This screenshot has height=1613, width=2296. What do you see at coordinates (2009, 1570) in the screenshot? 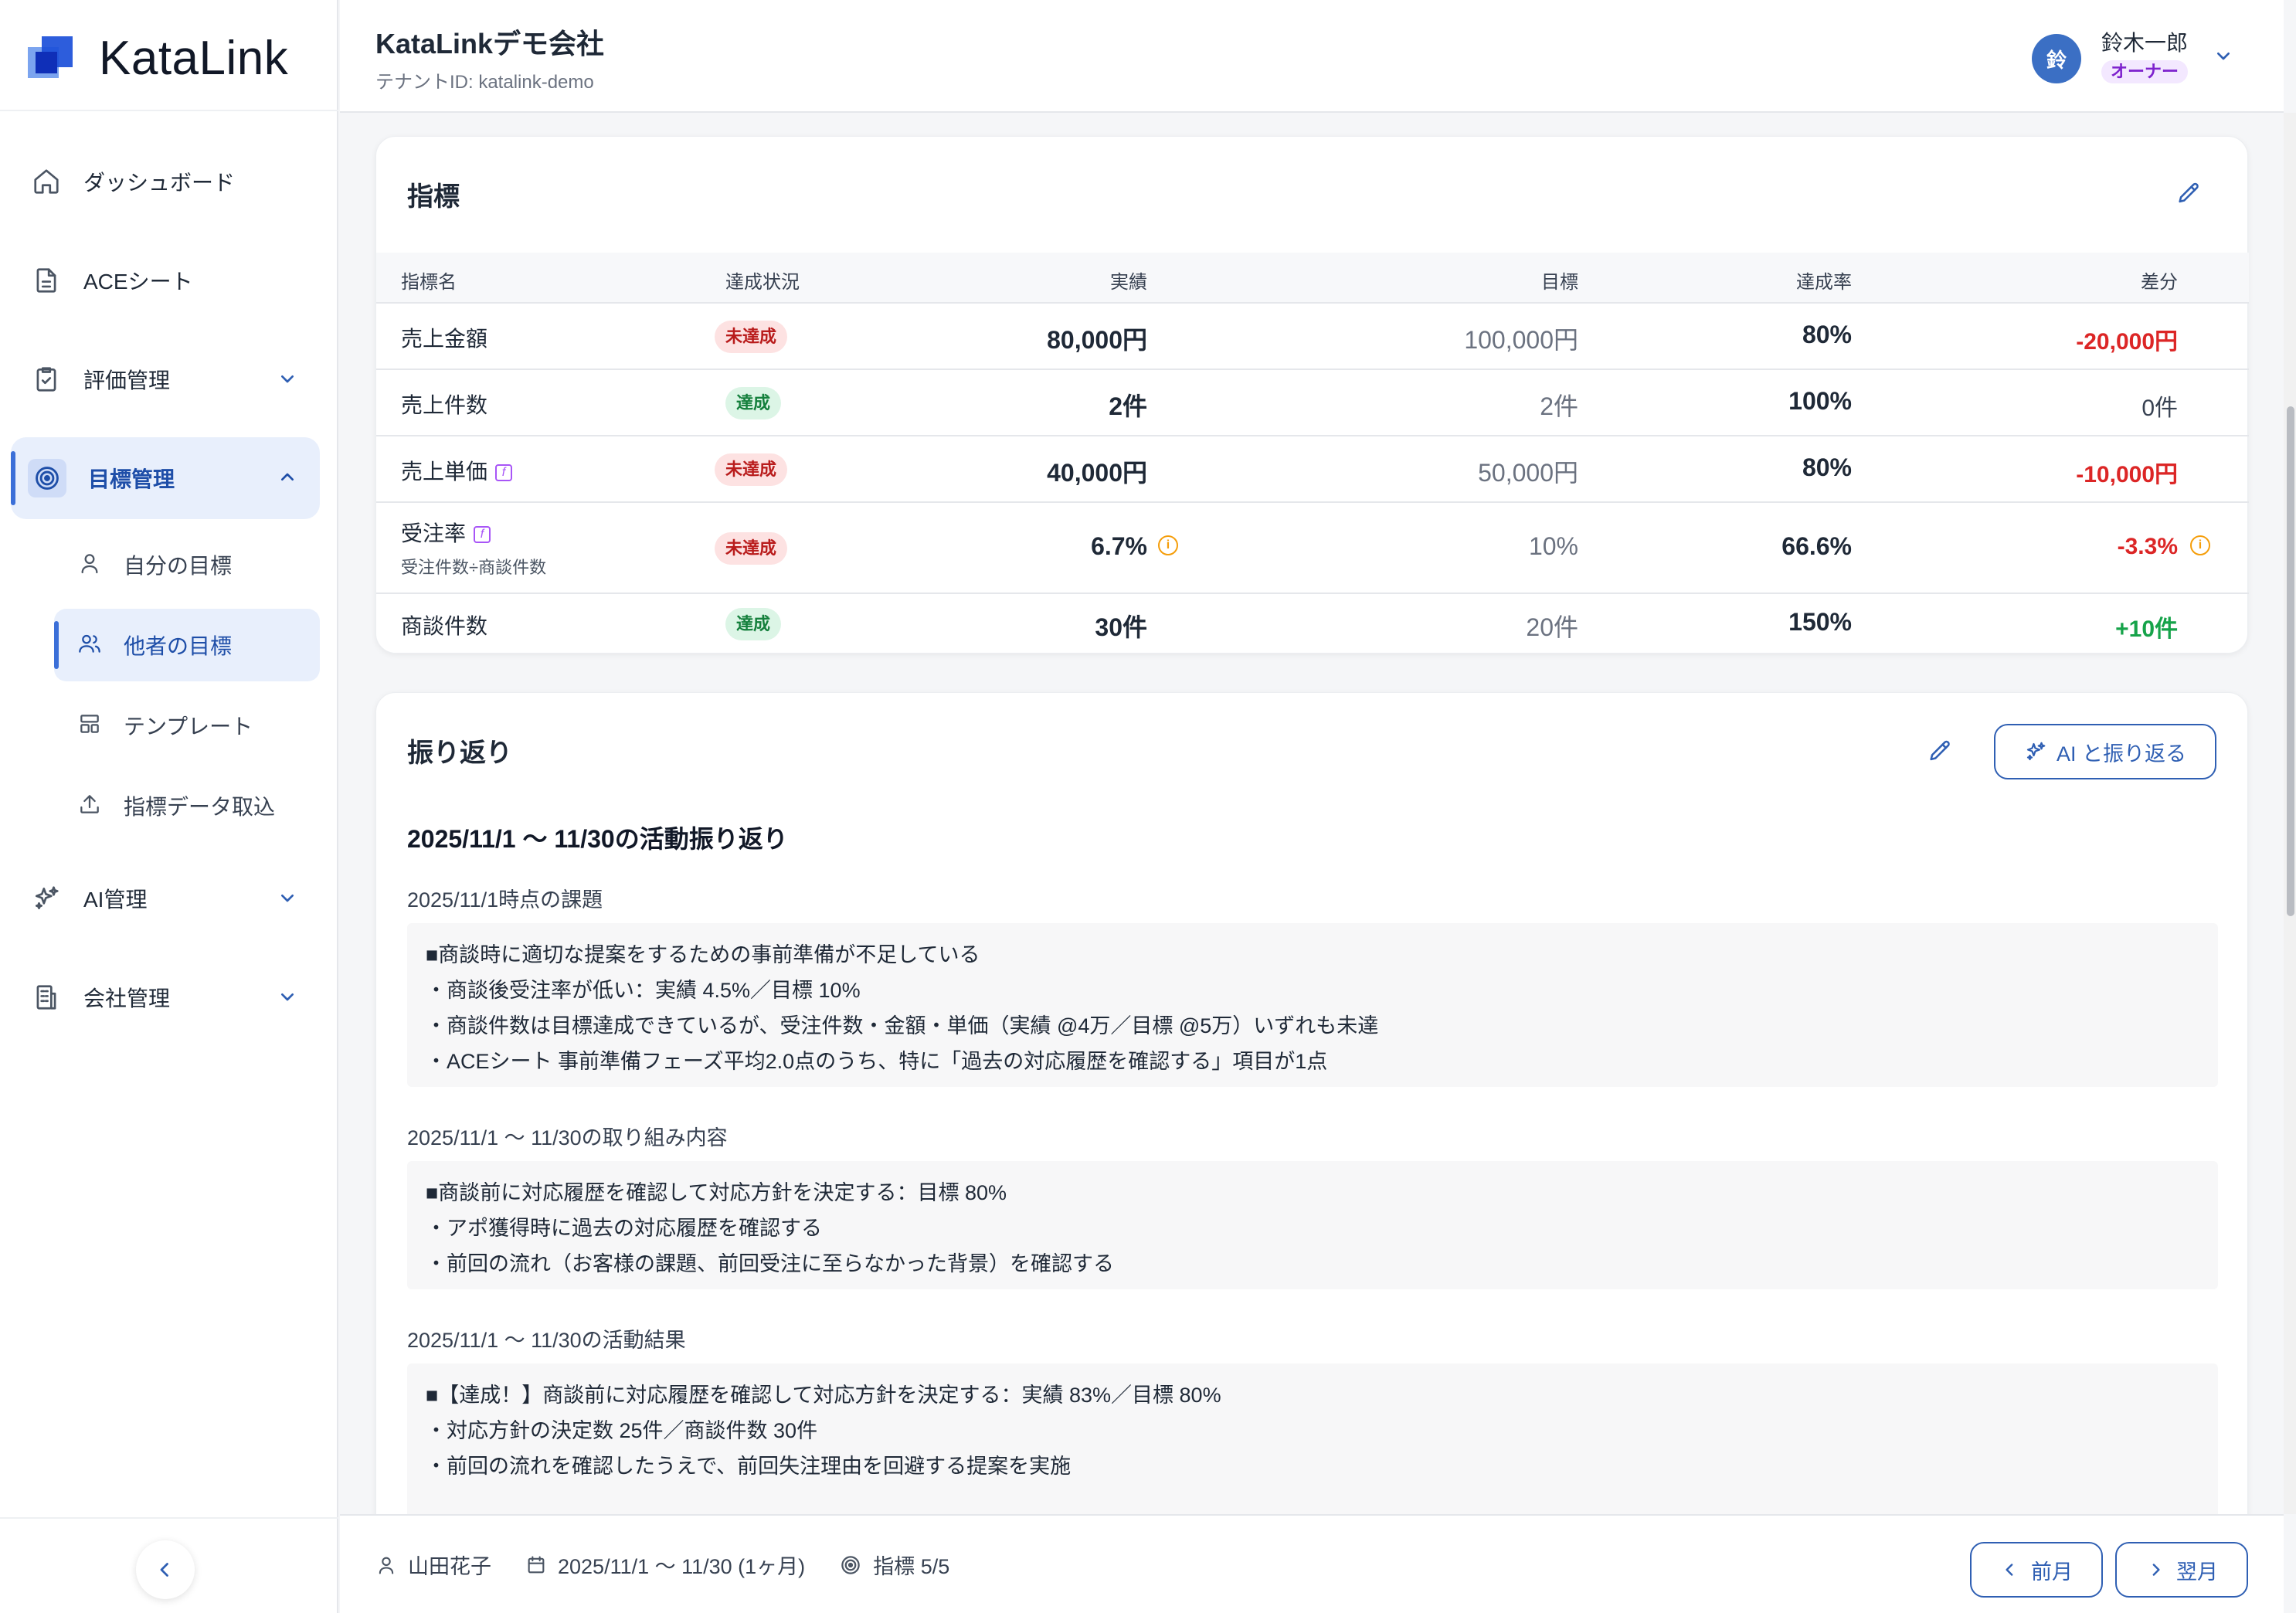
I see `chevron-left-icon` at bounding box center [2009, 1570].